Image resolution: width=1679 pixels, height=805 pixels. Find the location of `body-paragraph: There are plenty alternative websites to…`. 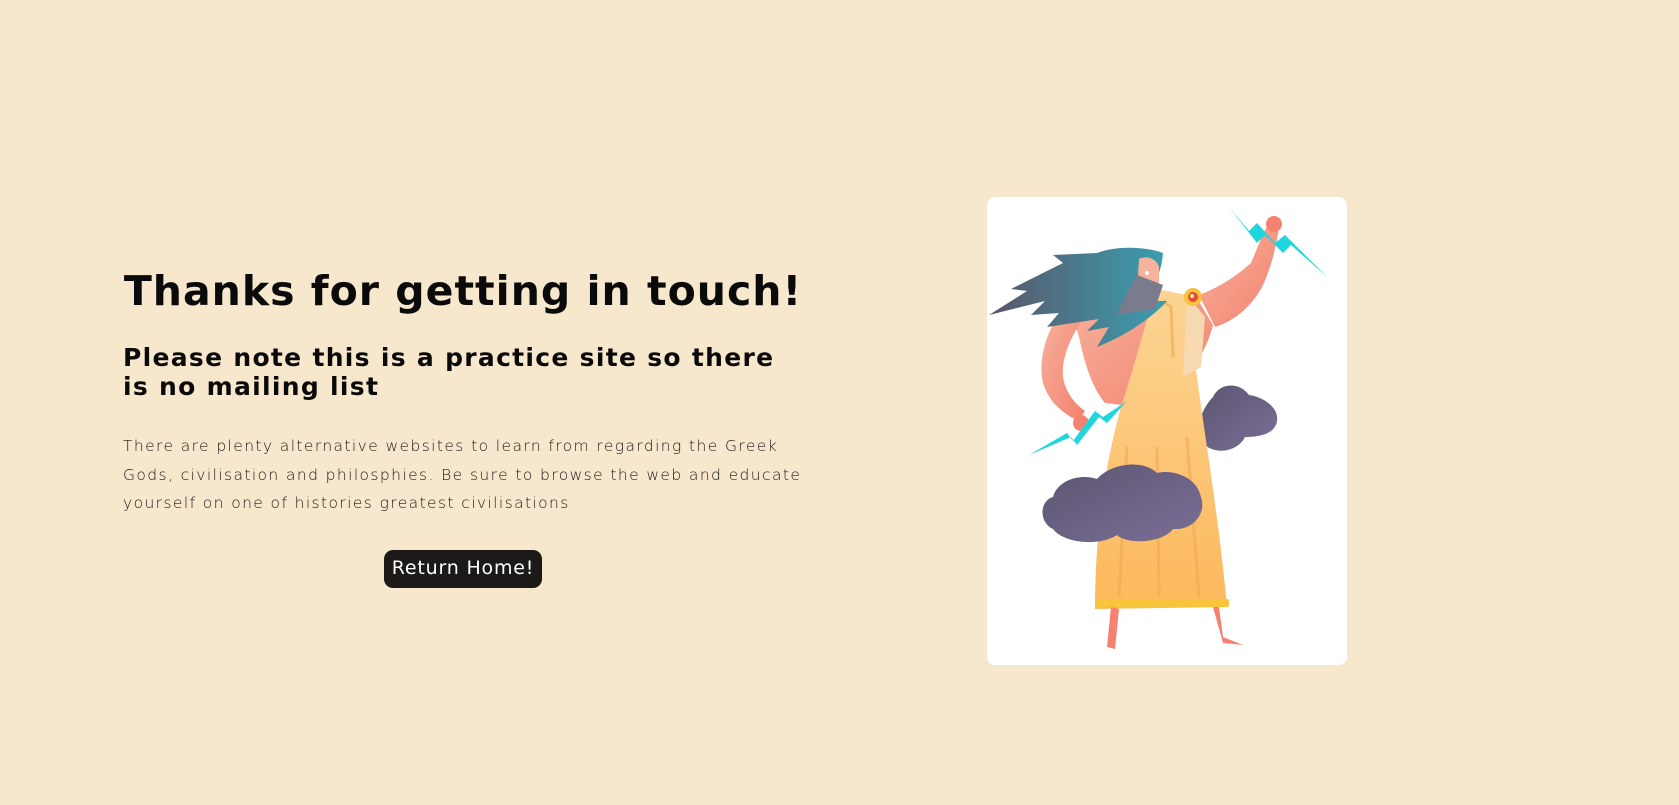

body-paragraph: There are plenty alternative websites to… is located at coordinates (462, 474).